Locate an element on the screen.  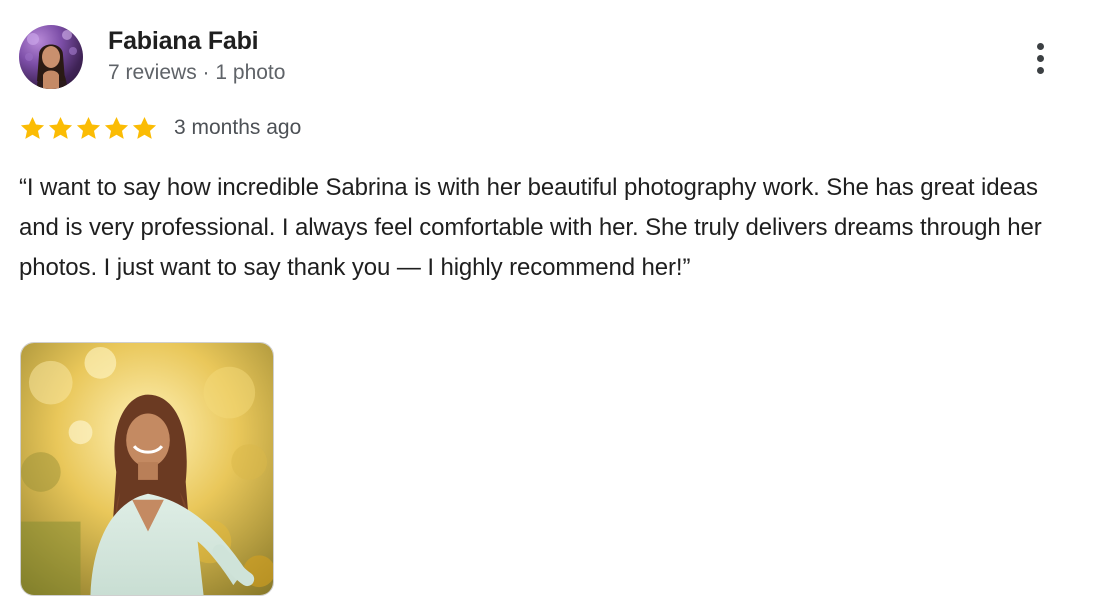
rating-row: 3 months ago is located at coordinates (160, 128).